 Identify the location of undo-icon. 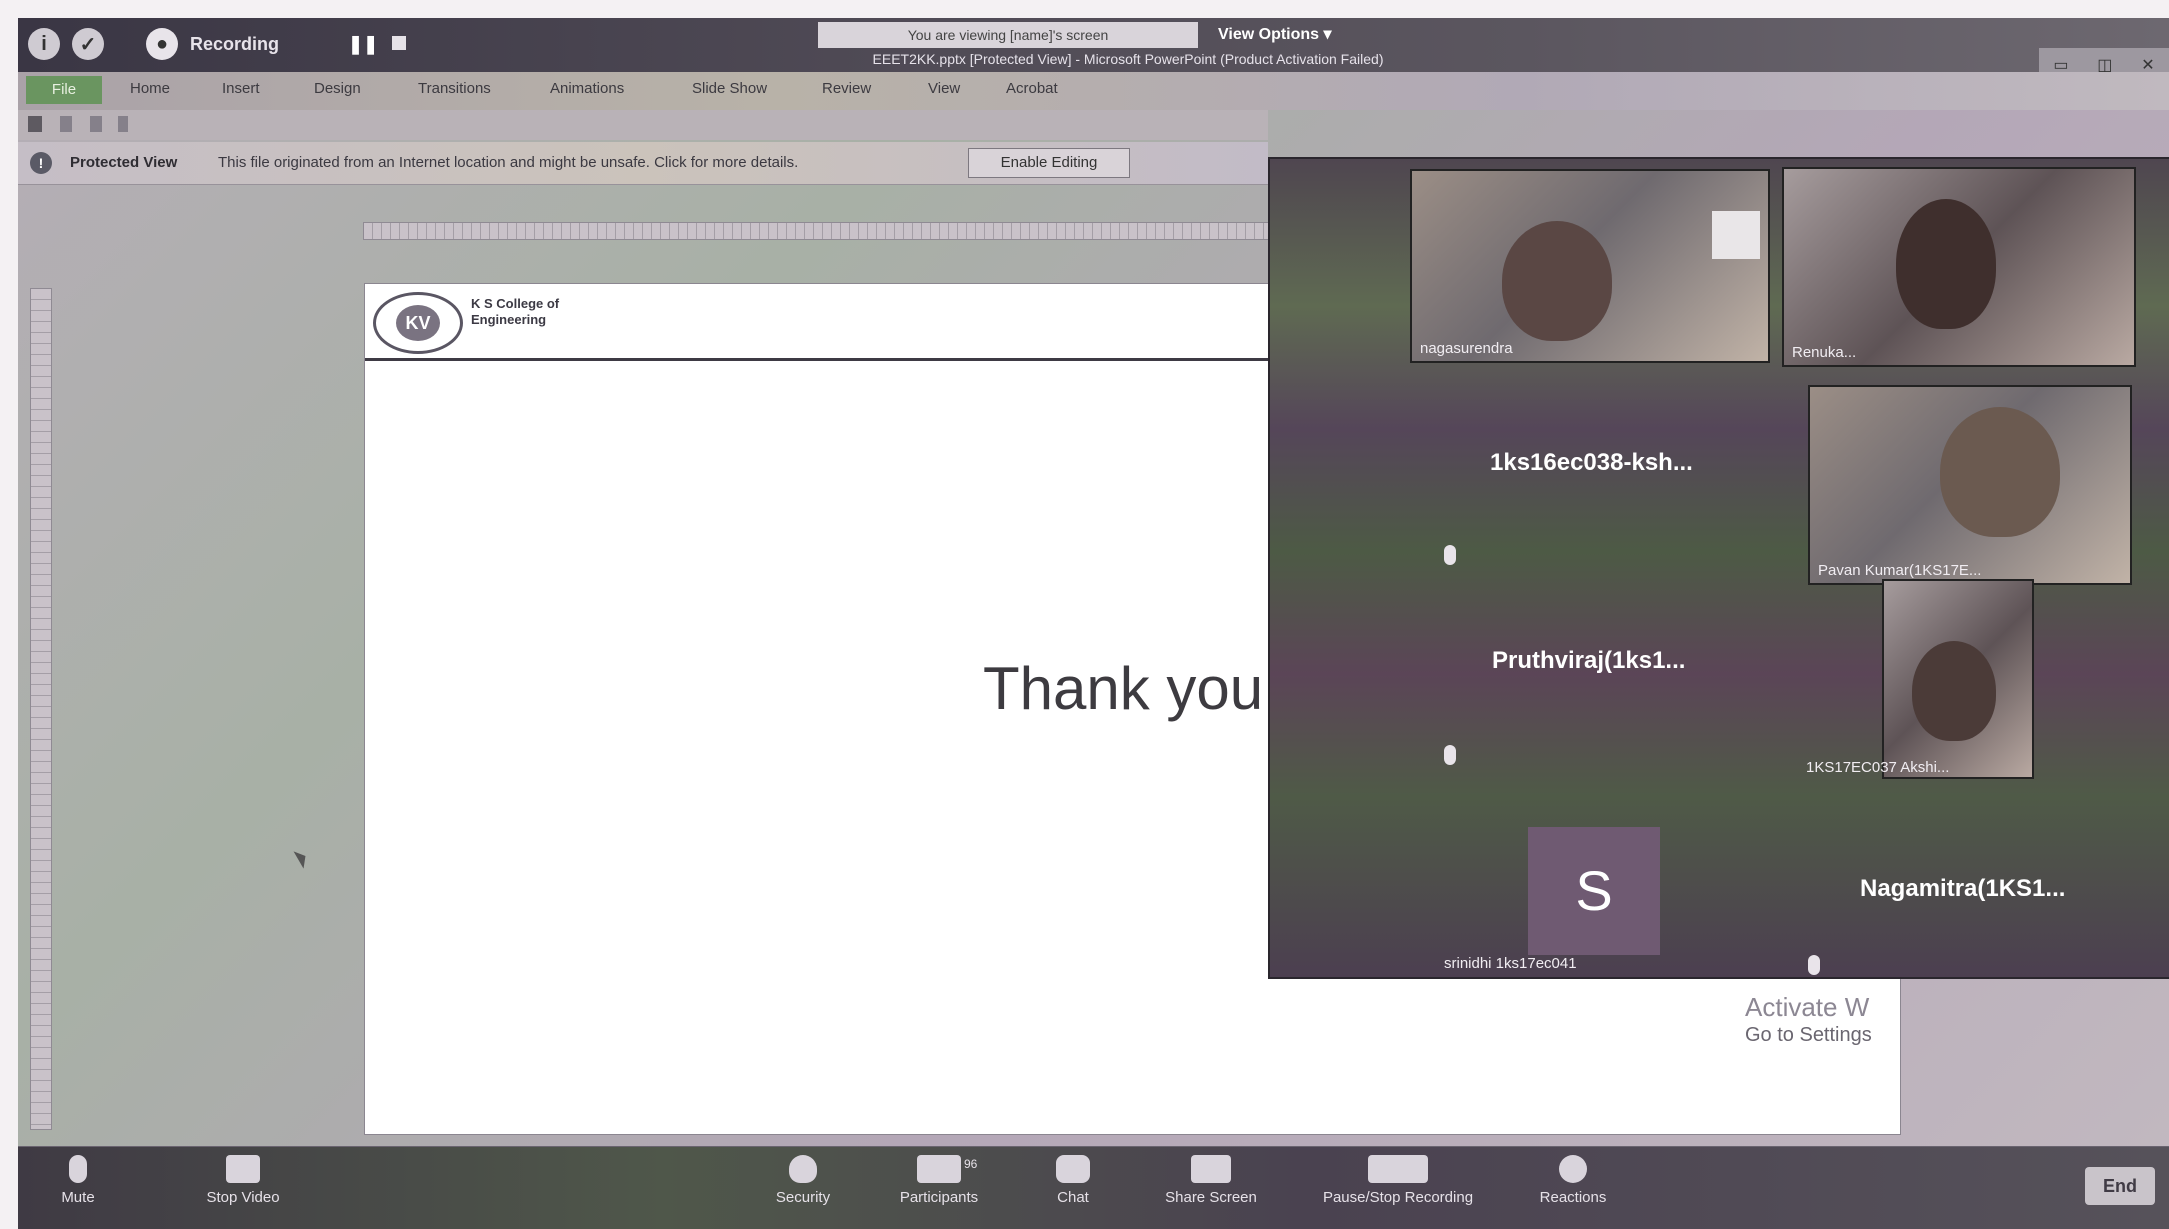
(66, 124).